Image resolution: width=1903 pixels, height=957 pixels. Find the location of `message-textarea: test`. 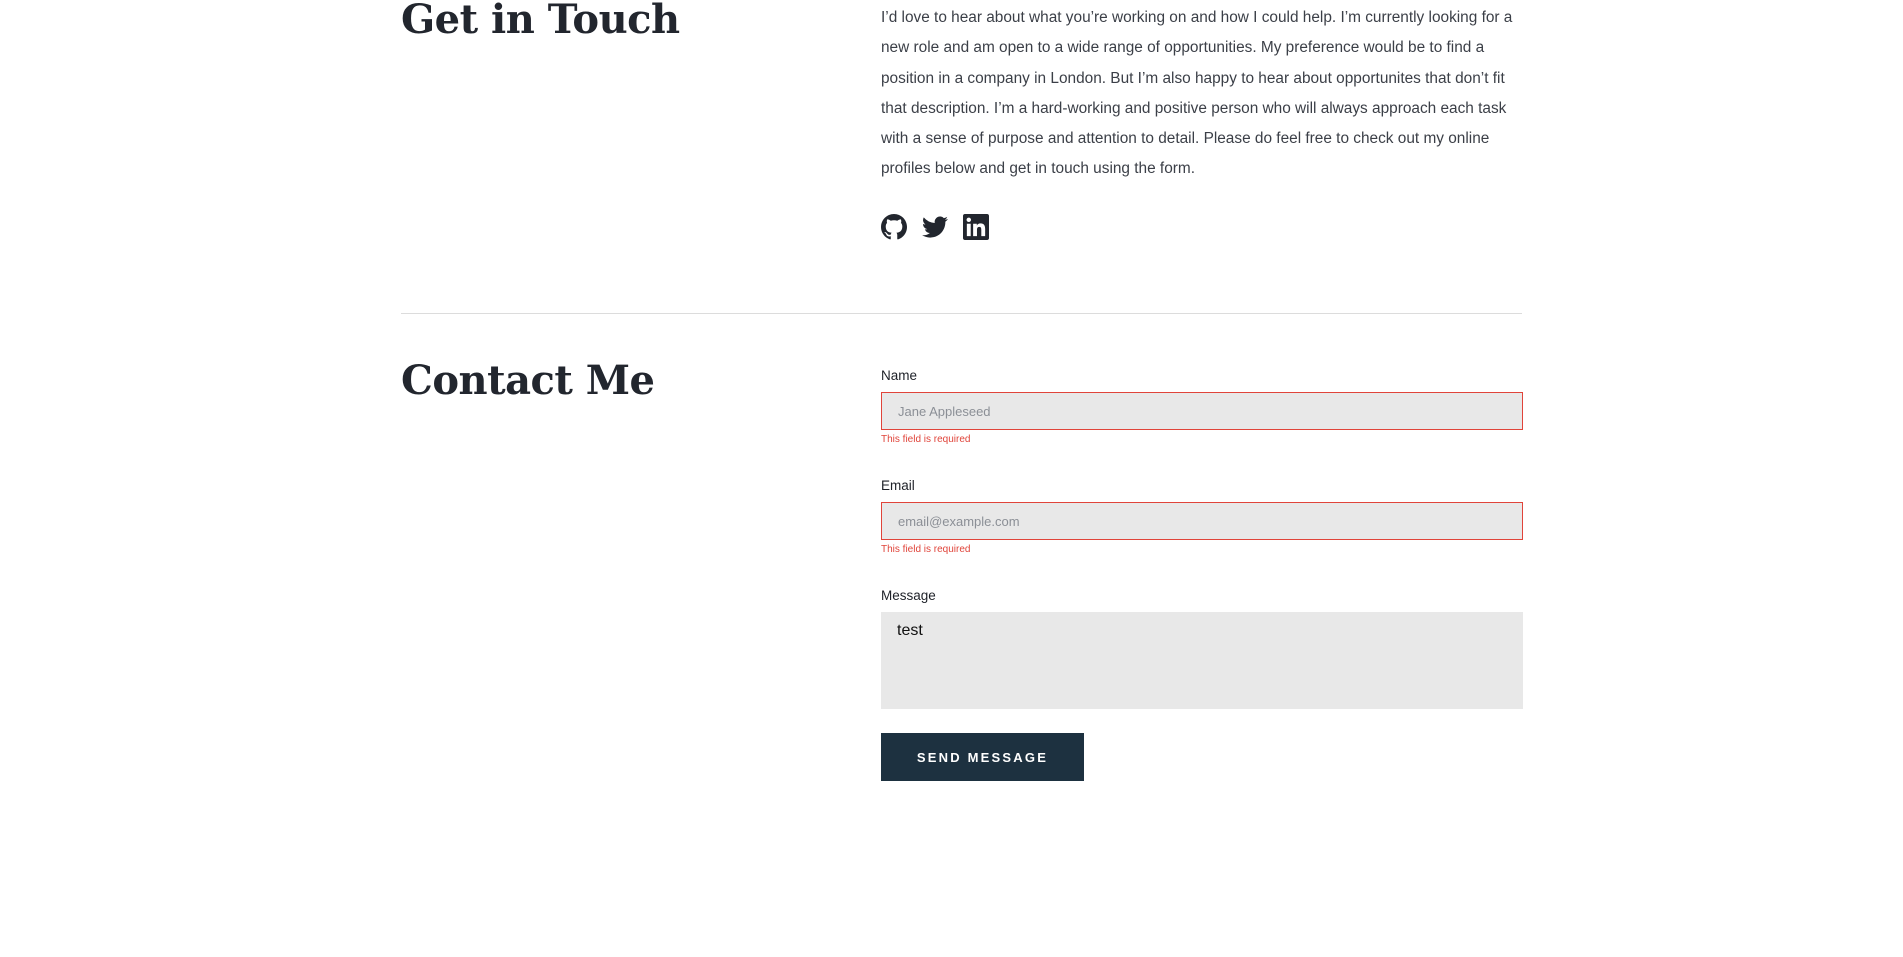

message-textarea: test is located at coordinates (1202, 660).